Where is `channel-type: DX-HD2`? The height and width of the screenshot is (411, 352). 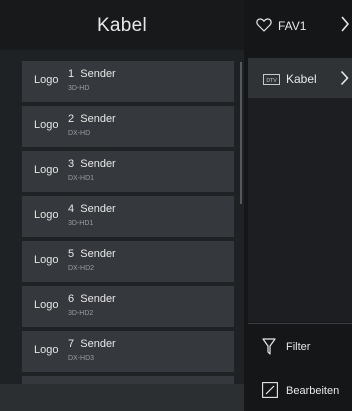
channel-type: DX-HD2 is located at coordinates (81, 268).